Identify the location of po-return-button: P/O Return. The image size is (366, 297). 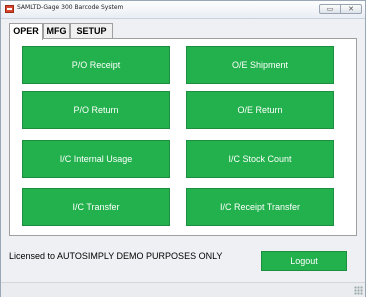
(96, 110).